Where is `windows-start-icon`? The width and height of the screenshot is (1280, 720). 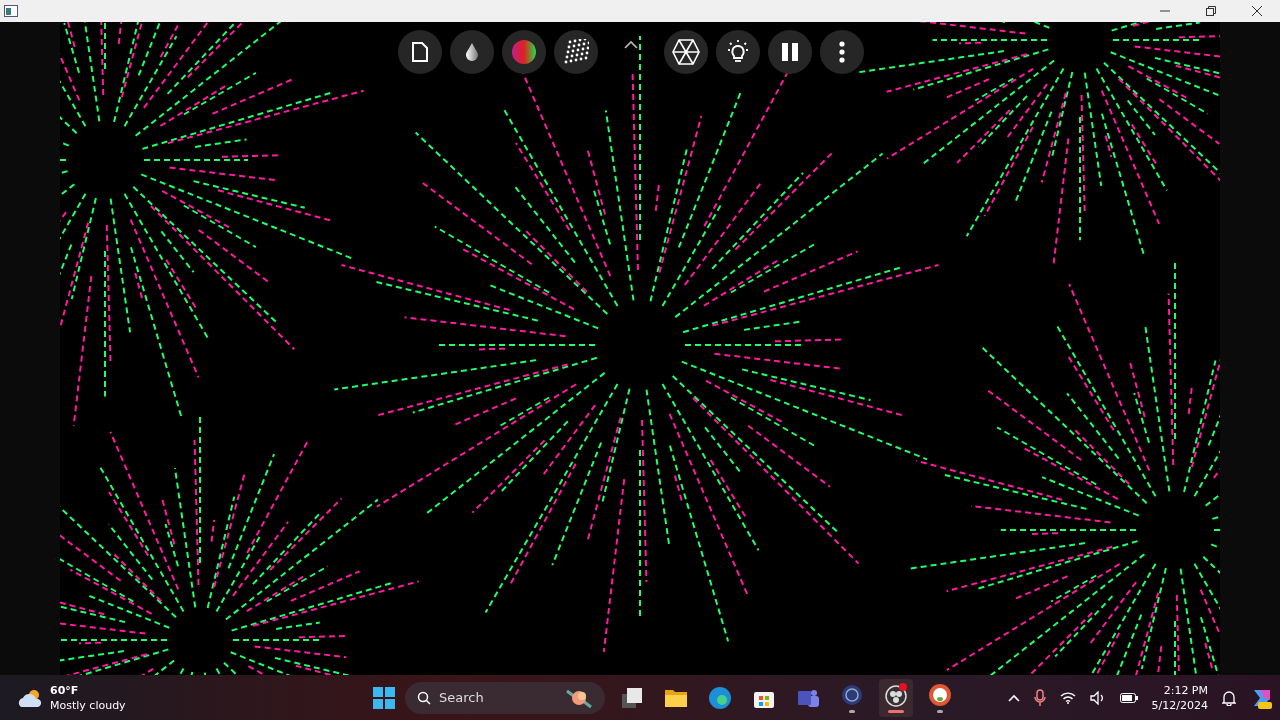
windows-start-icon is located at coordinates (384, 697).